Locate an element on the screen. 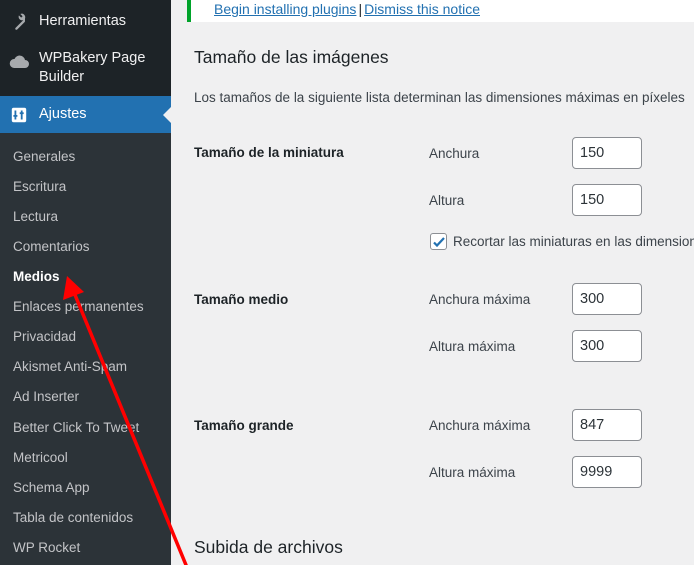 The image size is (694, 565). active-menu-pointer is located at coordinates (167, 115).